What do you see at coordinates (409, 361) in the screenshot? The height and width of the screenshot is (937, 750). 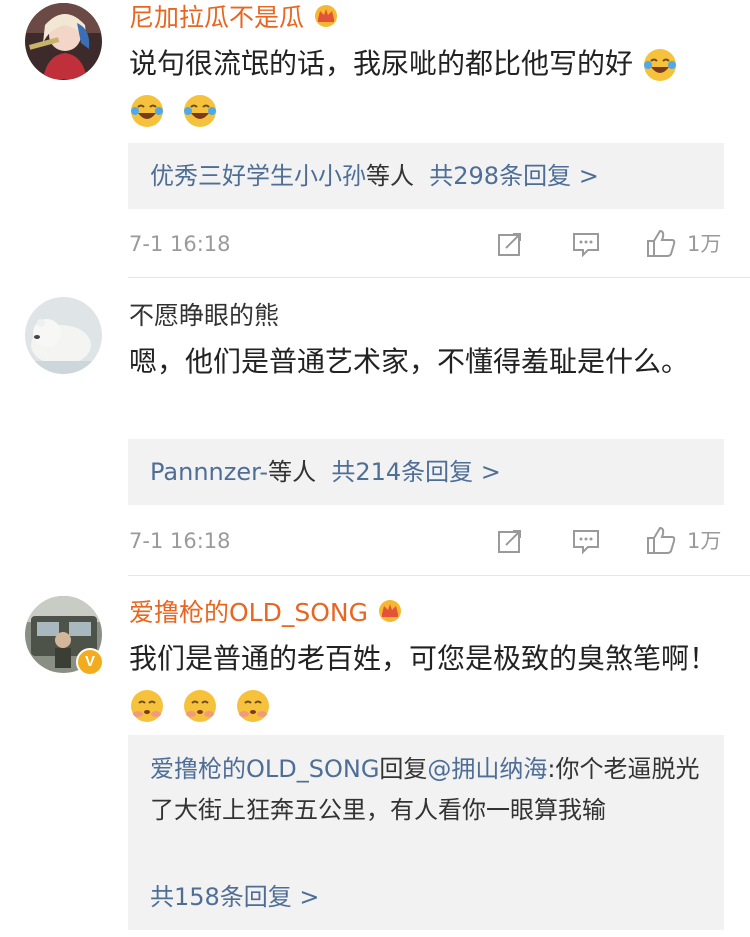 I see `comment-text: 嗯，他们是普通艺术家，不懂得羞耻是什么。` at bounding box center [409, 361].